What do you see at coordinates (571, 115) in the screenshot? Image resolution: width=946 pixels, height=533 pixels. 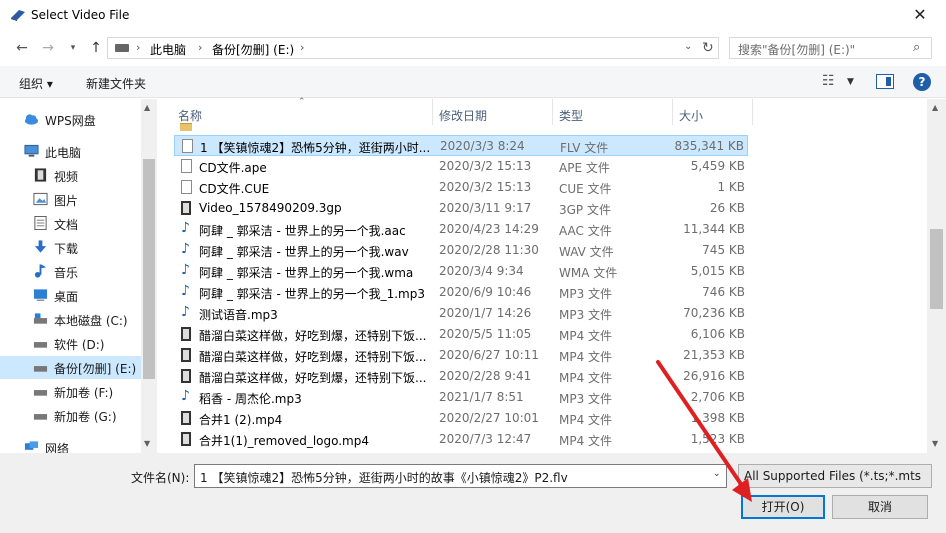 I see `column-header-type: 类型` at bounding box center [571, 115].